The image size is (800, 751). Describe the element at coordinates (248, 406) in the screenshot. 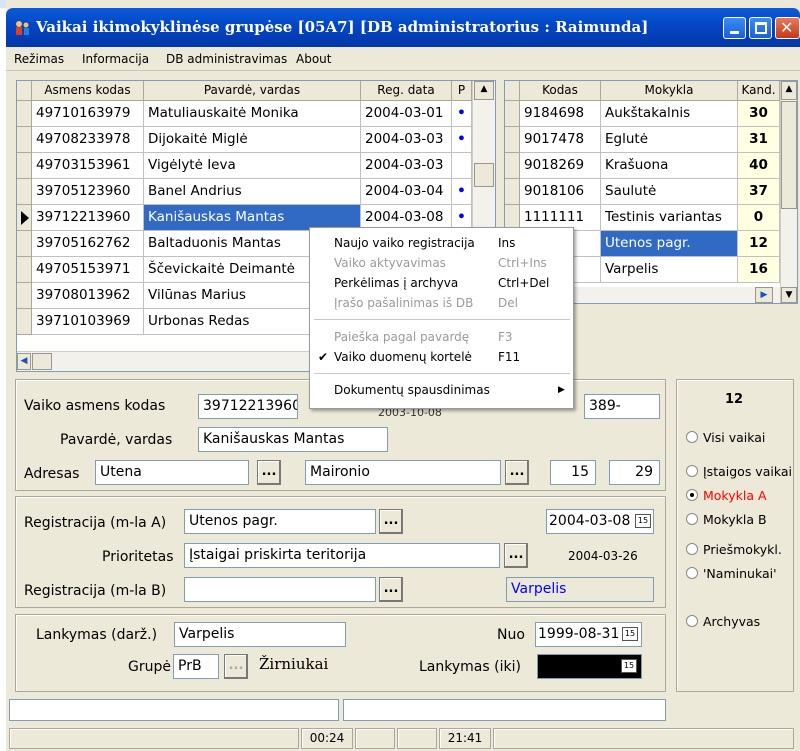

I see `code-input: 39712213960` at that location.